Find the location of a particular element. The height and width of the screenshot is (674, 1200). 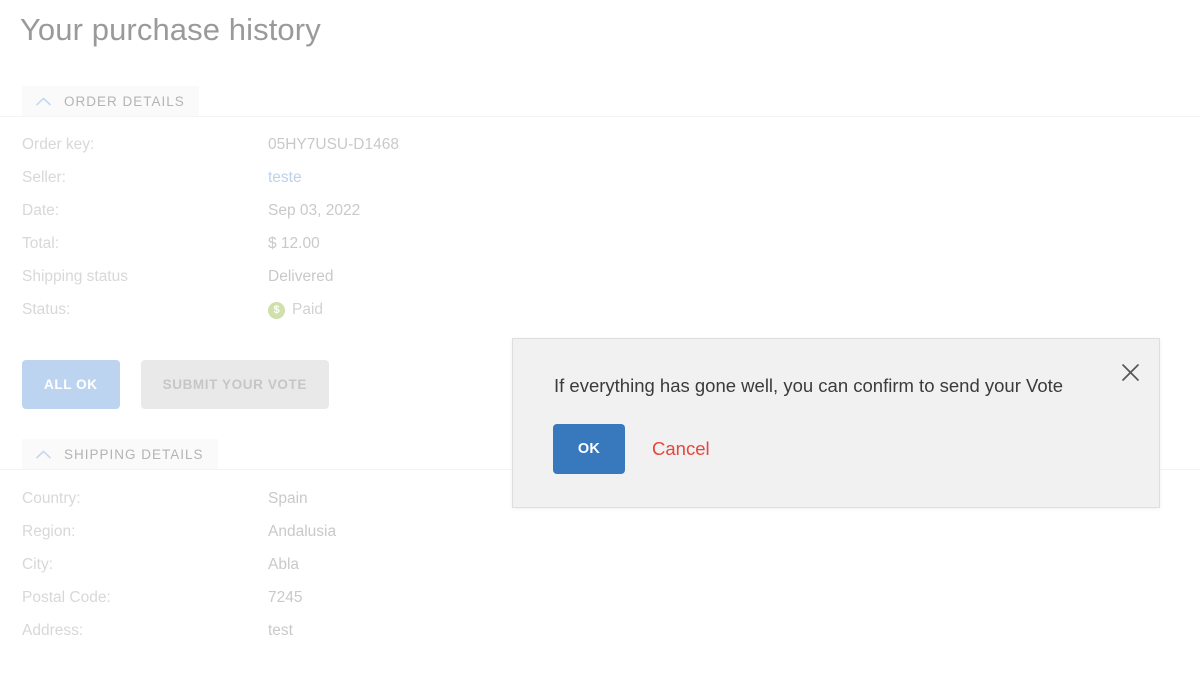

detail-label: Seller: is located at coordinates (44, 177).